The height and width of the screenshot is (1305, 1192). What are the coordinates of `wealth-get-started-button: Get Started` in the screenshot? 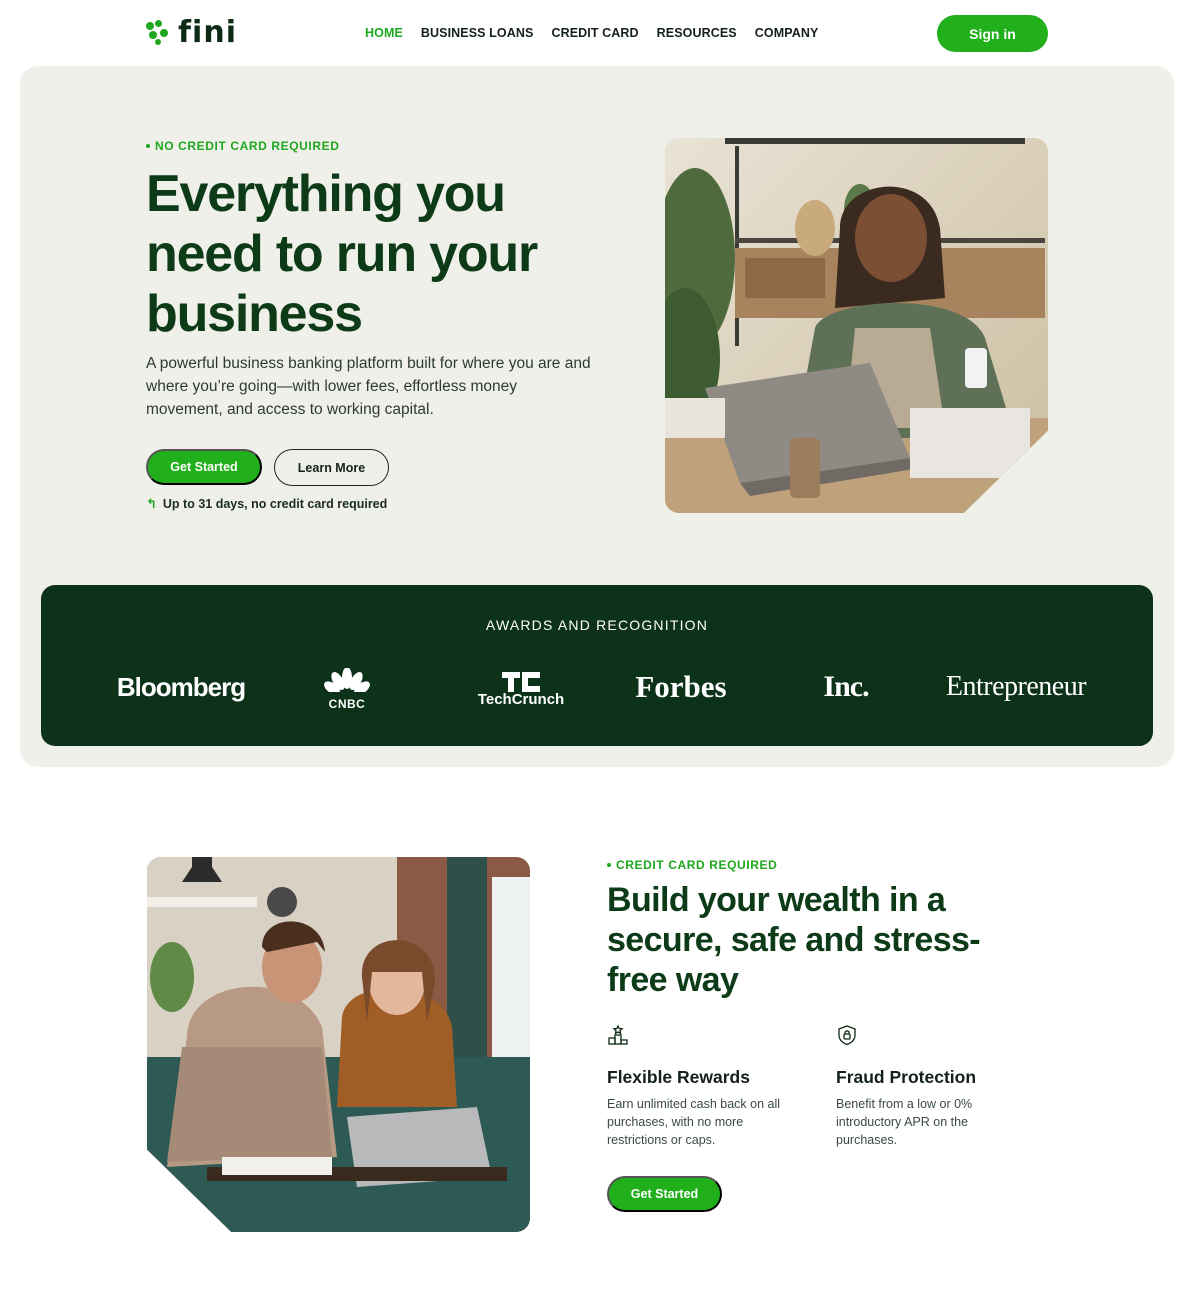 It's located at (664, 1194).